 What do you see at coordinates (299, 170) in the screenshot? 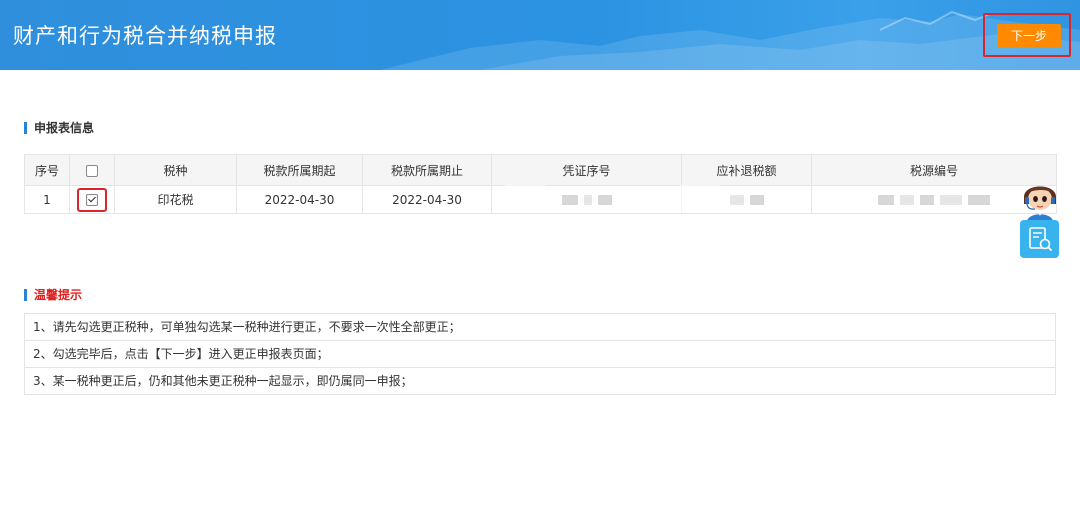
I see `column-header-period-start: 税款所属期起` at bounding box center [299, 170].